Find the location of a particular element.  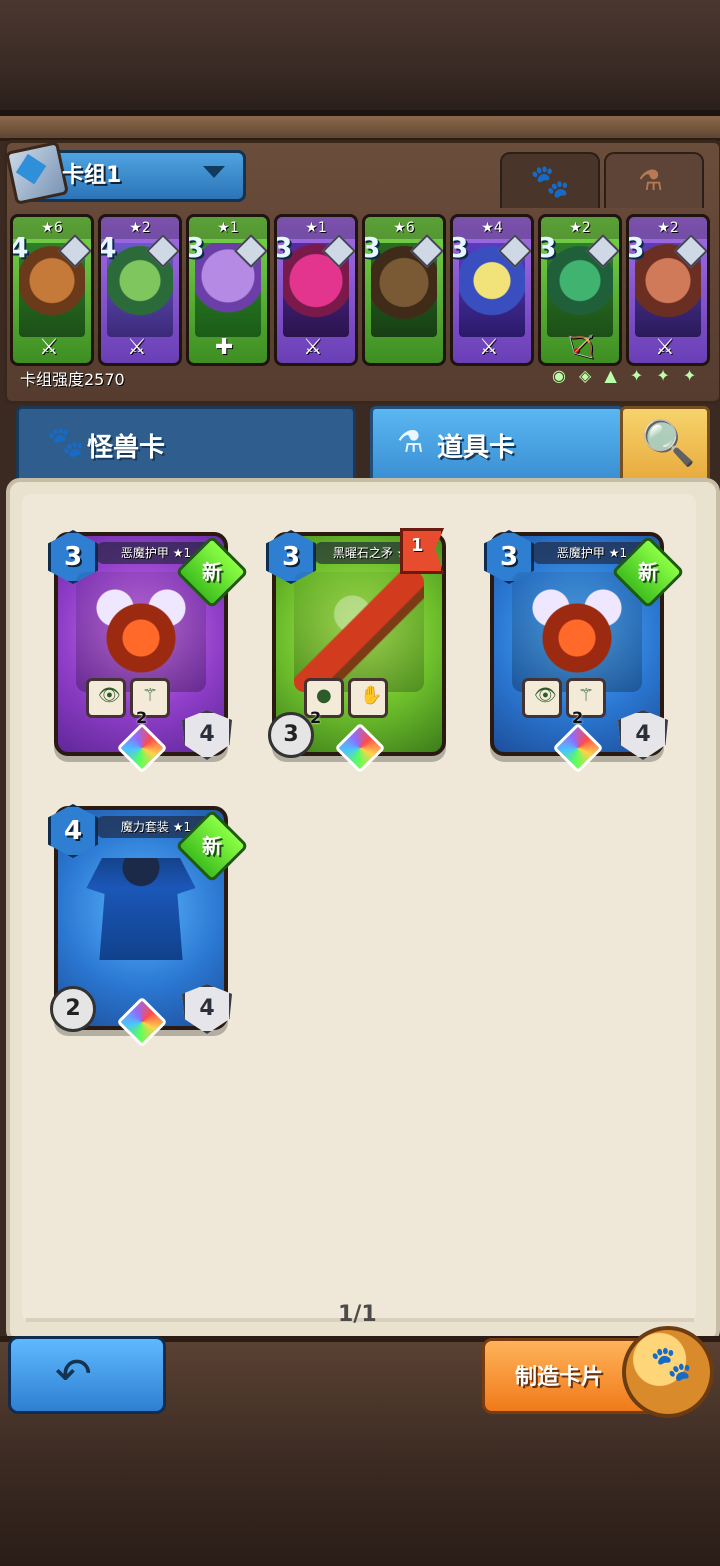

chevron-down-icon is located at coordinates (214, 172).